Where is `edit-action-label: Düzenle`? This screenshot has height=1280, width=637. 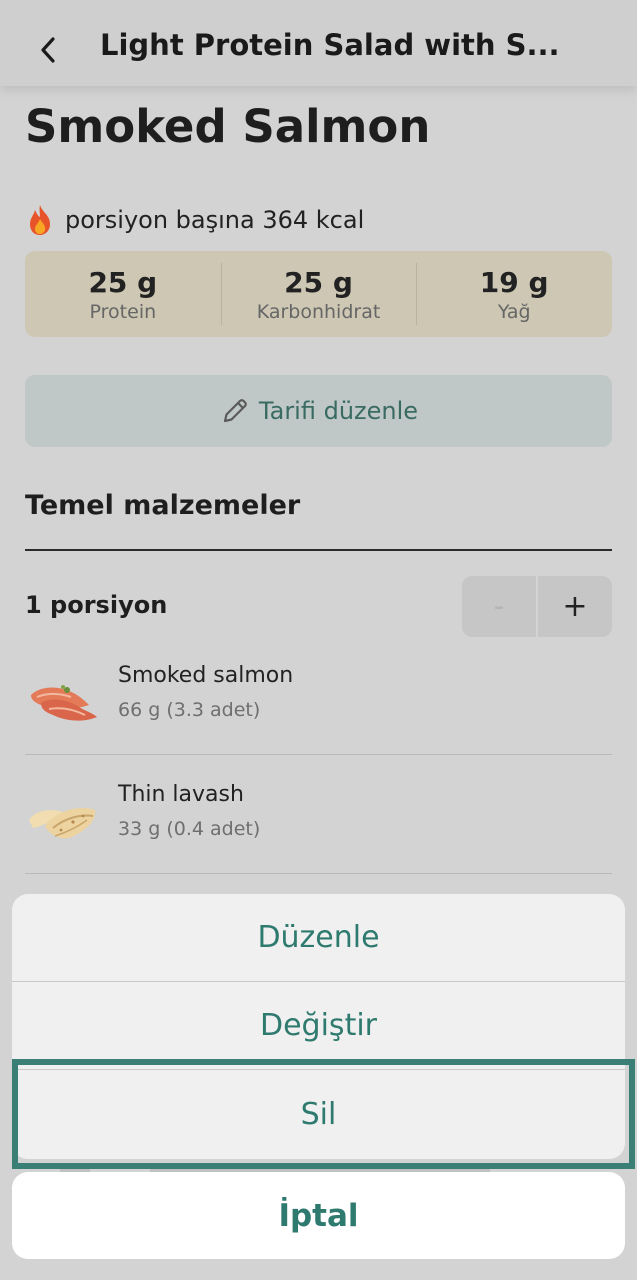
edit-action-label: Düzenle is located at coordinates (318, 937).